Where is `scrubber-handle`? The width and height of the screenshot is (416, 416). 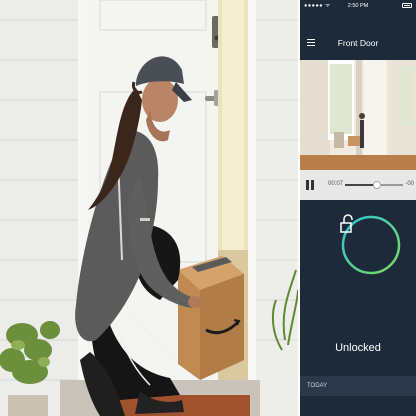
scrubber-handle is located at coordinates (376, 185).